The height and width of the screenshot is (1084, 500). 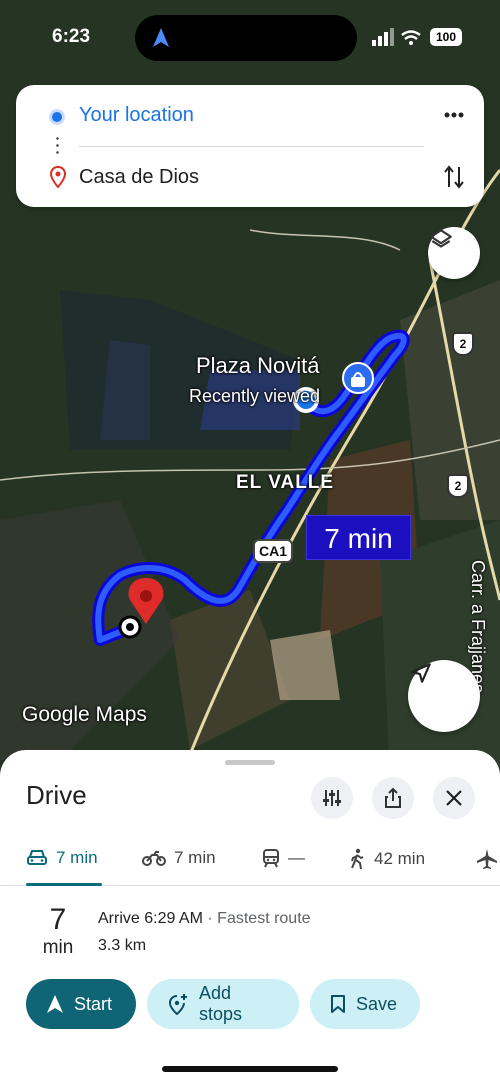 What do you see at coordinates (37, 857) in the screenshot?
I see `car-icon` at bounding box center [37, 857].